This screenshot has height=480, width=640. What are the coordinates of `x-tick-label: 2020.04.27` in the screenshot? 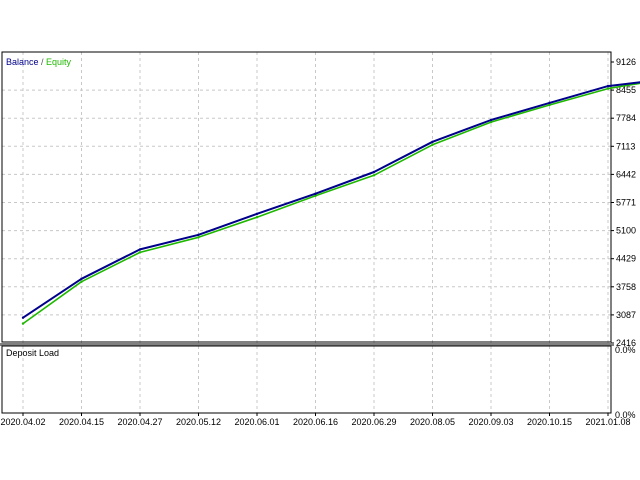 It's located at (139, 422).